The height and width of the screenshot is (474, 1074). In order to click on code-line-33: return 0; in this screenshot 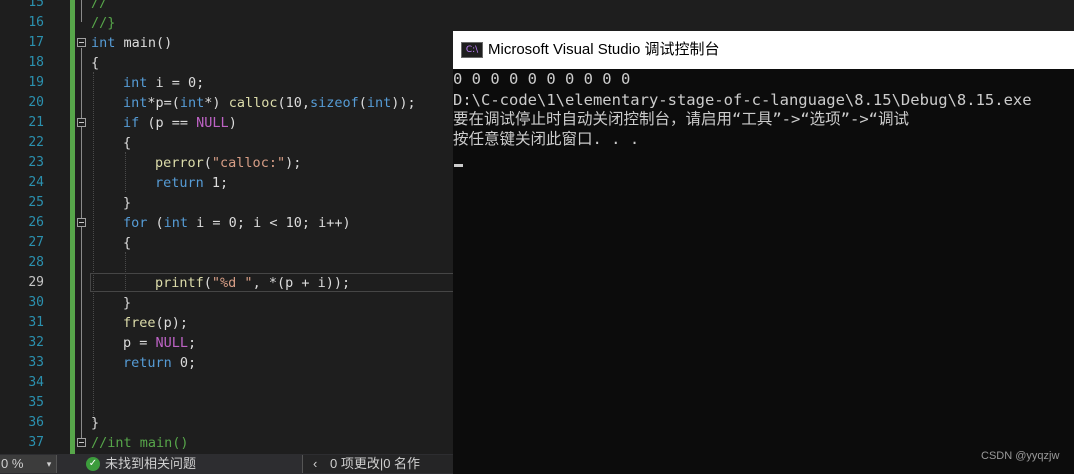, I will do `click(159, 363)`.